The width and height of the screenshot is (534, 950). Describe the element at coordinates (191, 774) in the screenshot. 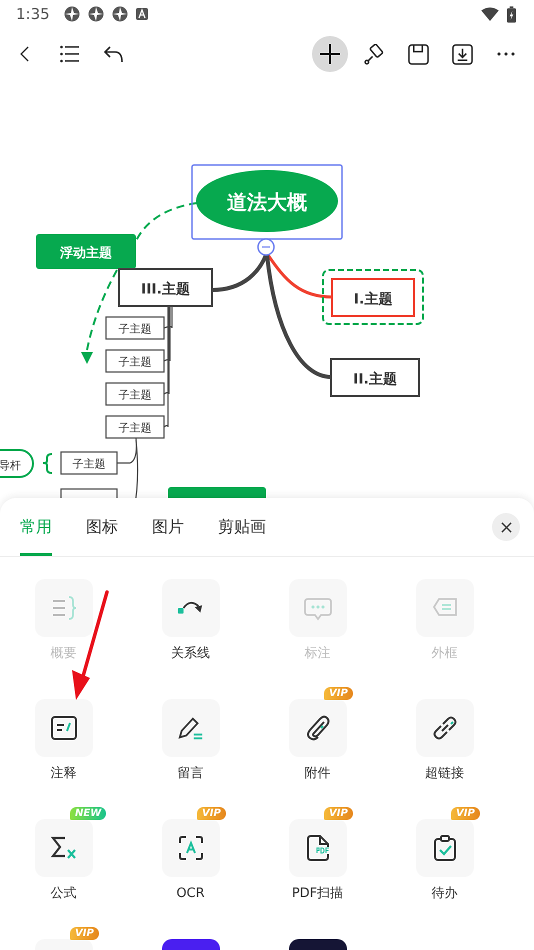

I see `tool-label: 留言` at that location.